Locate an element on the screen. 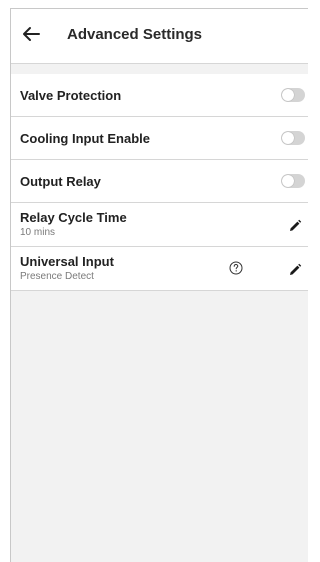  setting-label: Relay Cycle Time is located at coordinates (73, 217).